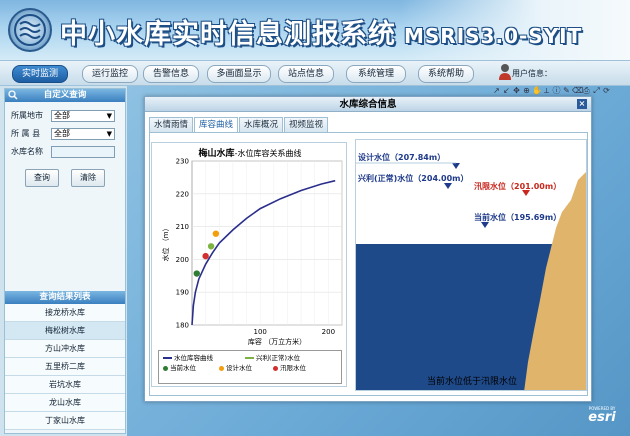 This screenshot has height=436, width=630. What do you see at coordinates (239, 74) in the screenshot?
I see `nav-multi-screen: 多画面显示` at bounding box center [239, 74].